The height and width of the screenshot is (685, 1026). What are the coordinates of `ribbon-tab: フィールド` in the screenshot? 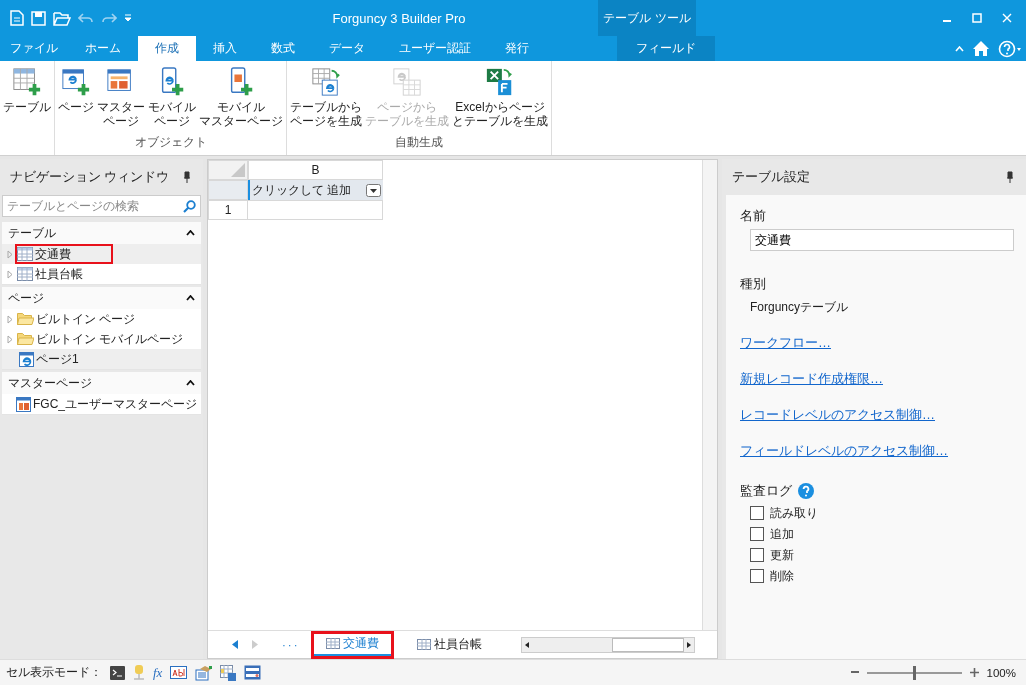 It's located at (666, 48).